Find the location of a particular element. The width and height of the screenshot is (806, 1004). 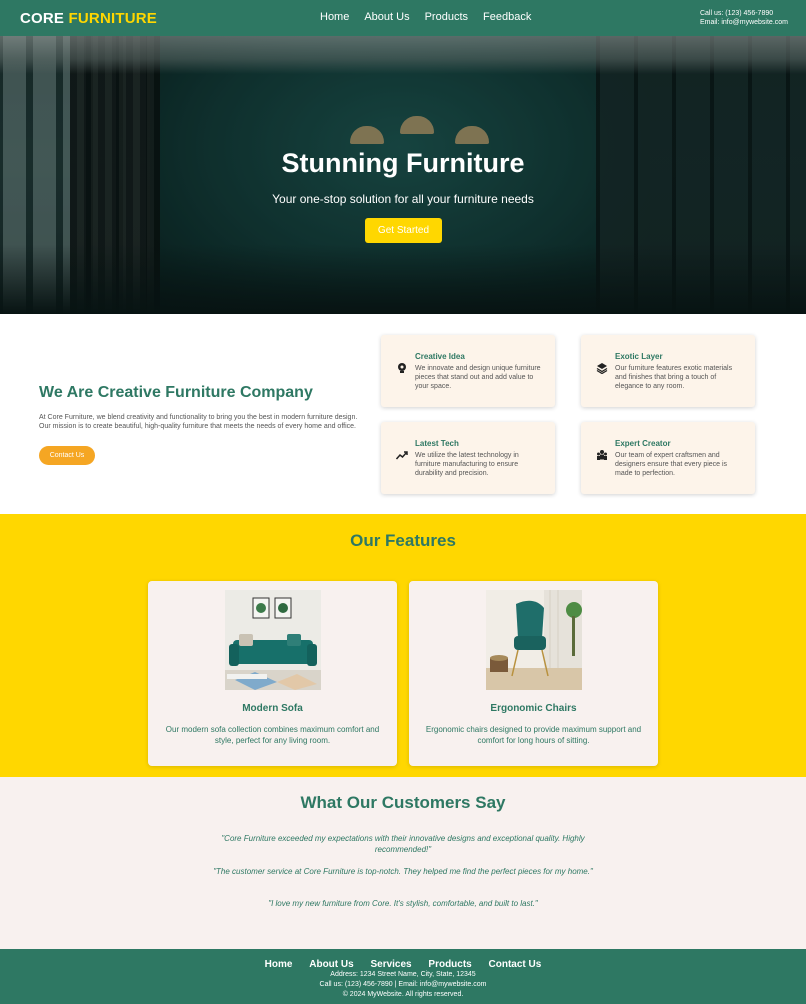

get-started-button: Get Started is located at coordinates (403, 230).